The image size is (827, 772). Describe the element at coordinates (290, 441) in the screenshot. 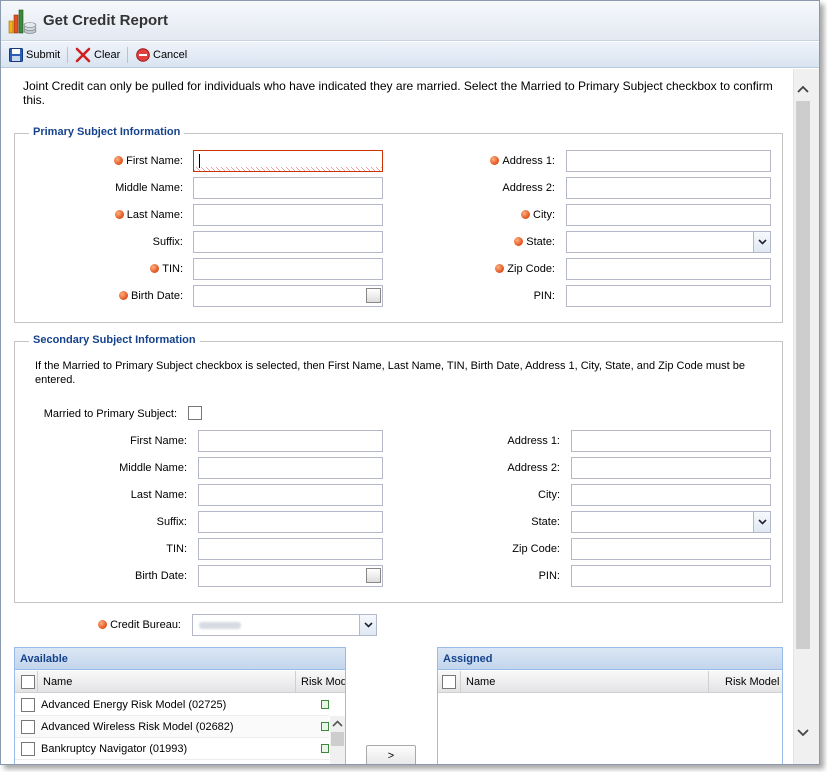

I see `secondary-first-name-input` at that location.